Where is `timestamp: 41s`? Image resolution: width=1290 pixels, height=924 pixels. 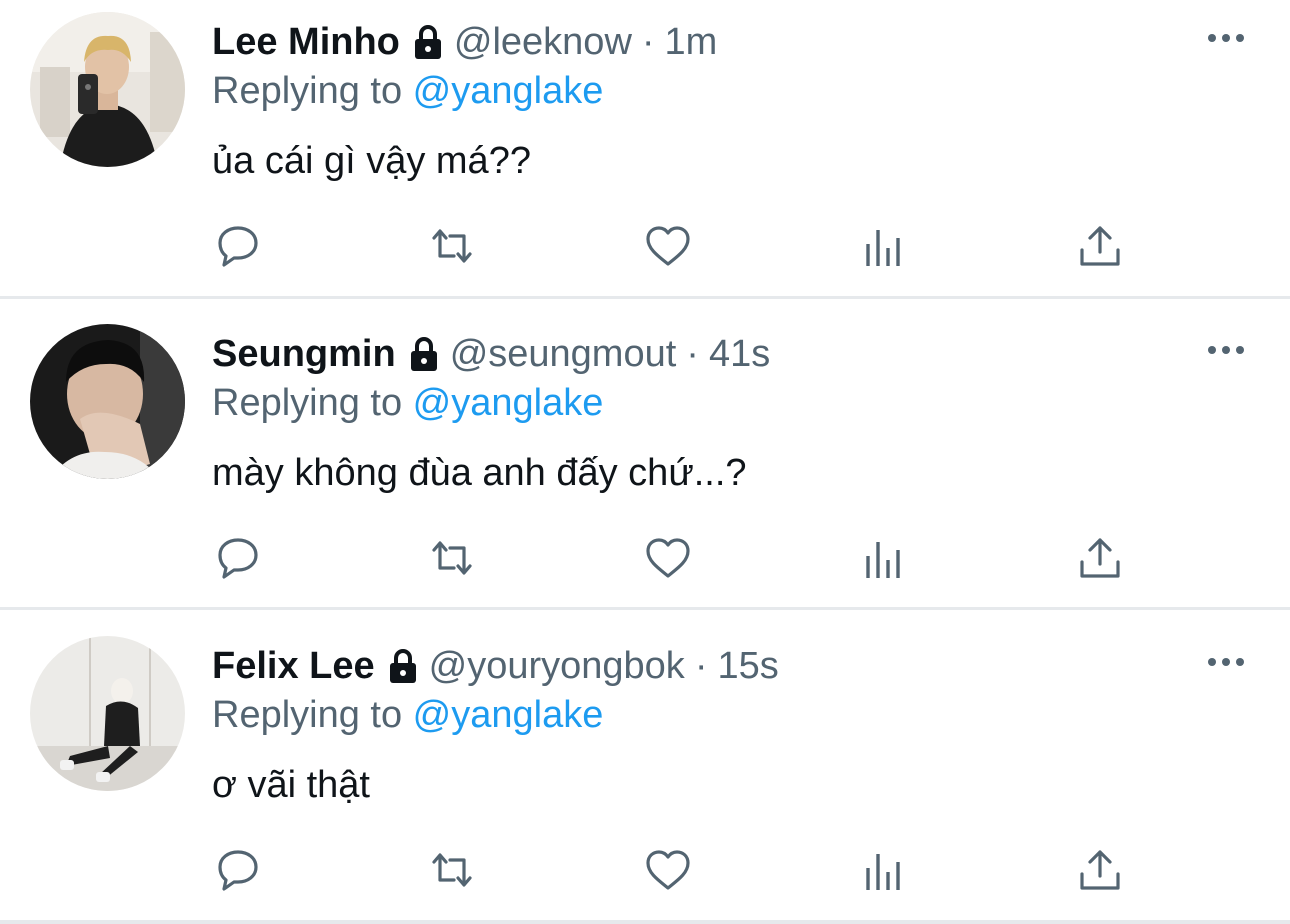 timestamp: 41s is located at coordinates (739, 354).